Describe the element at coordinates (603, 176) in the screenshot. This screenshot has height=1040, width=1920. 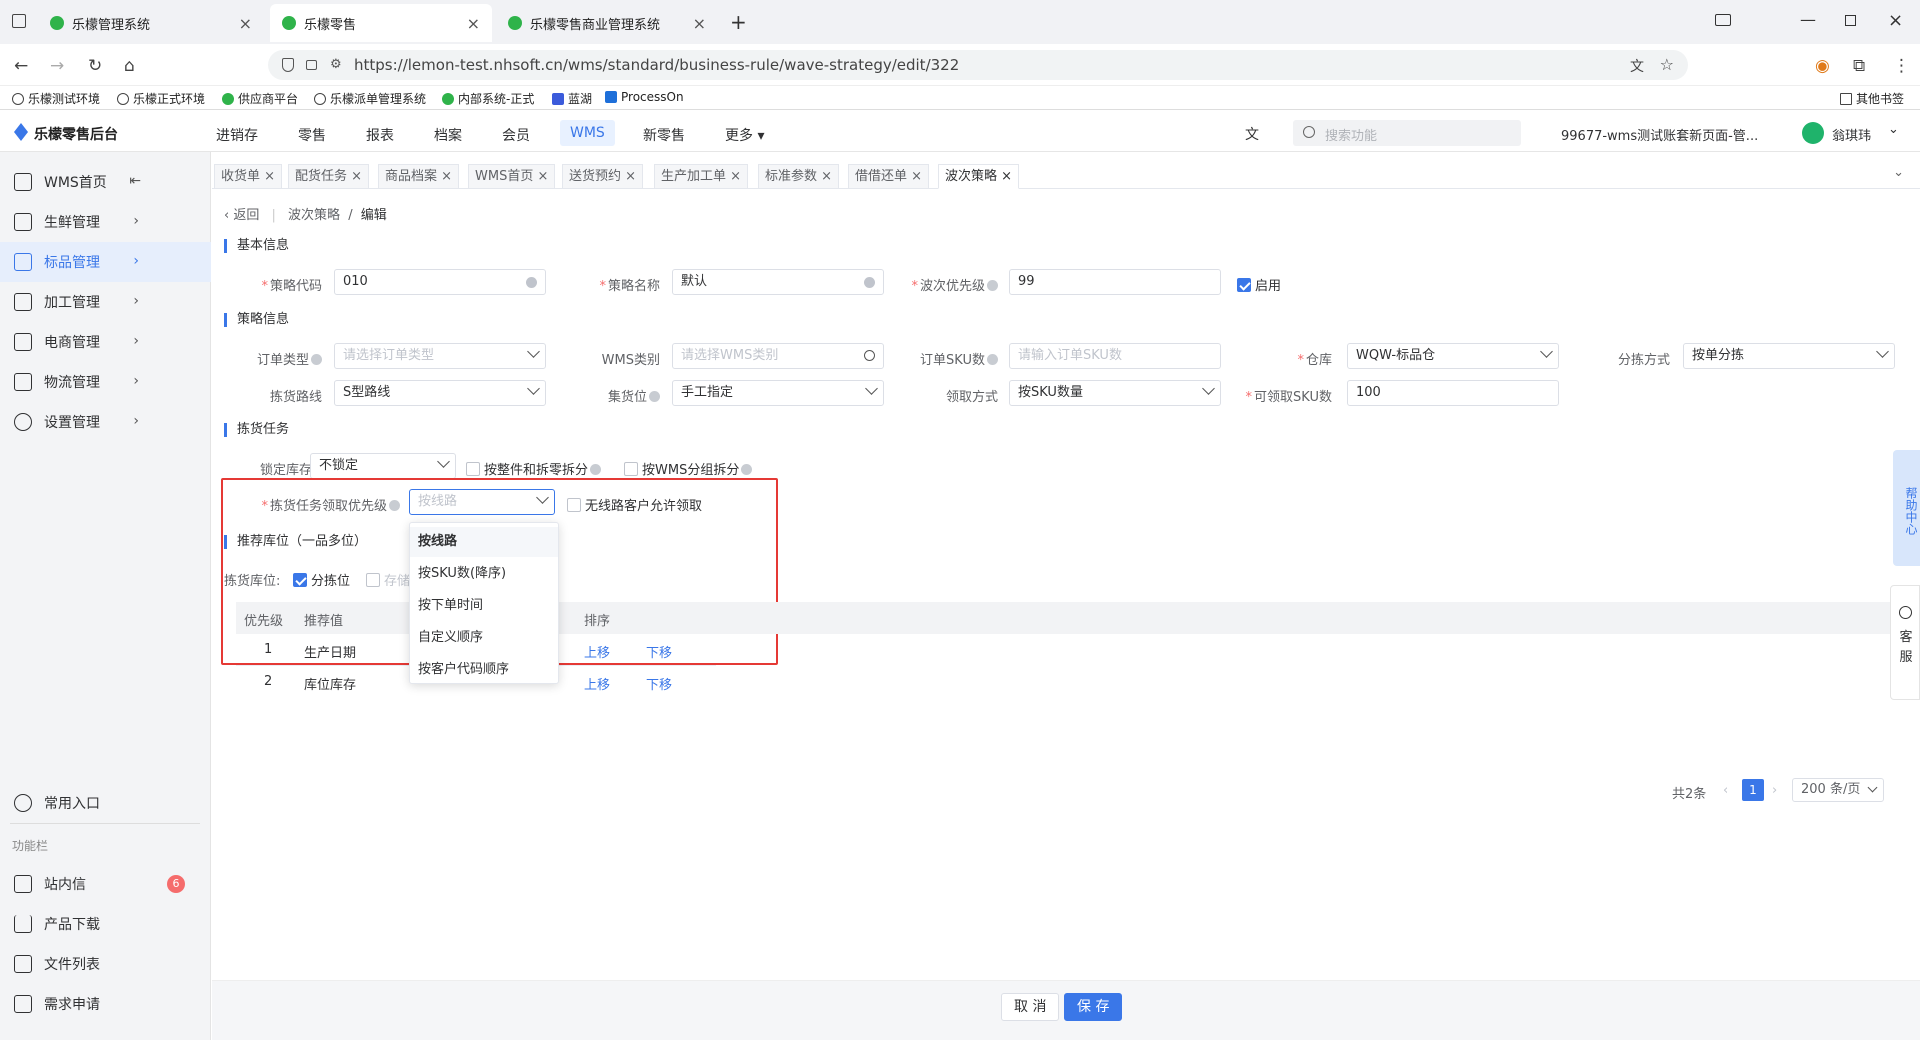
I see `page-tab: 送货预约 ×` at that location.